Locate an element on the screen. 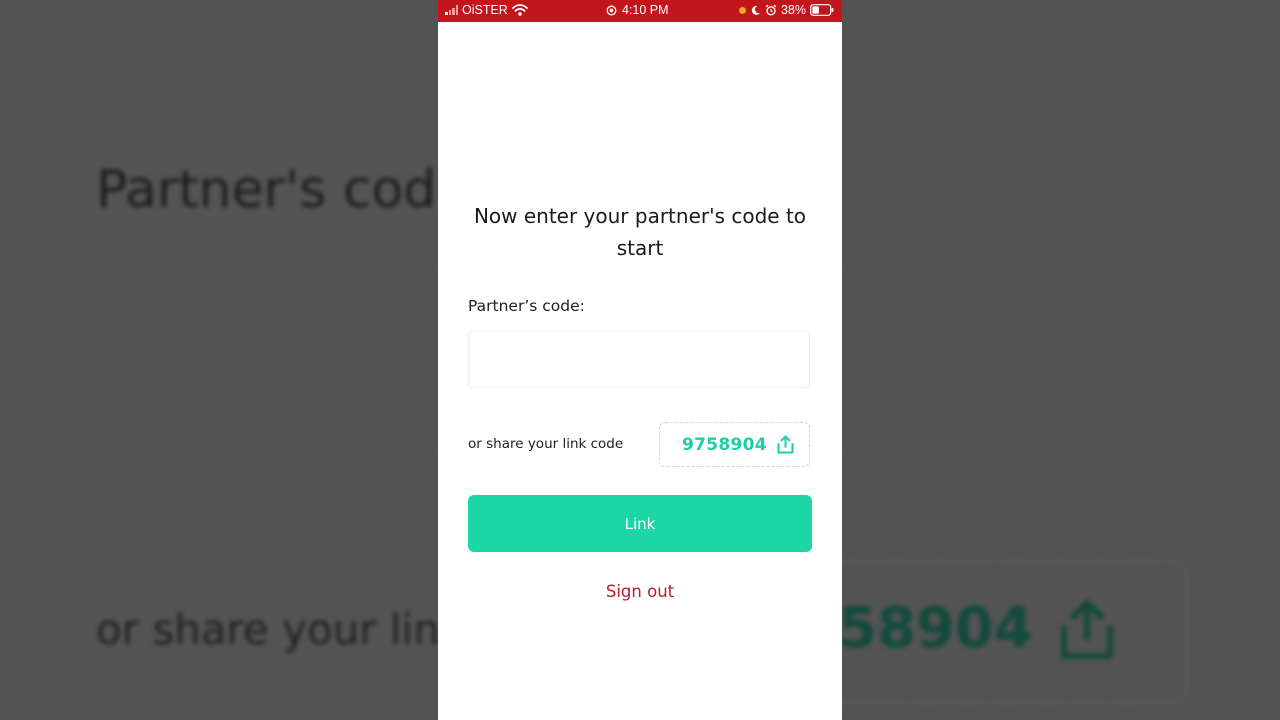  background-share-text: or share your lin is located at coordinates (268, 629).